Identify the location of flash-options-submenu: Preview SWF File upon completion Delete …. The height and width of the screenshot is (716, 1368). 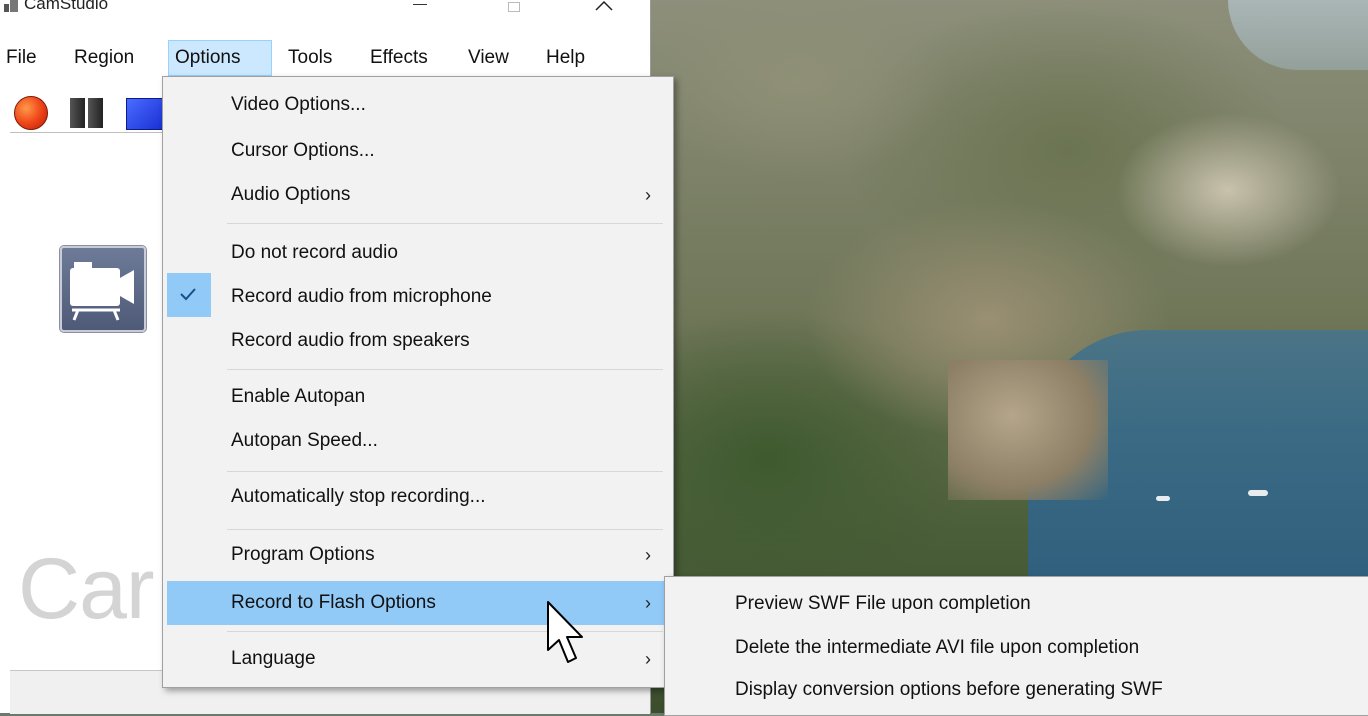
(1016, 646).